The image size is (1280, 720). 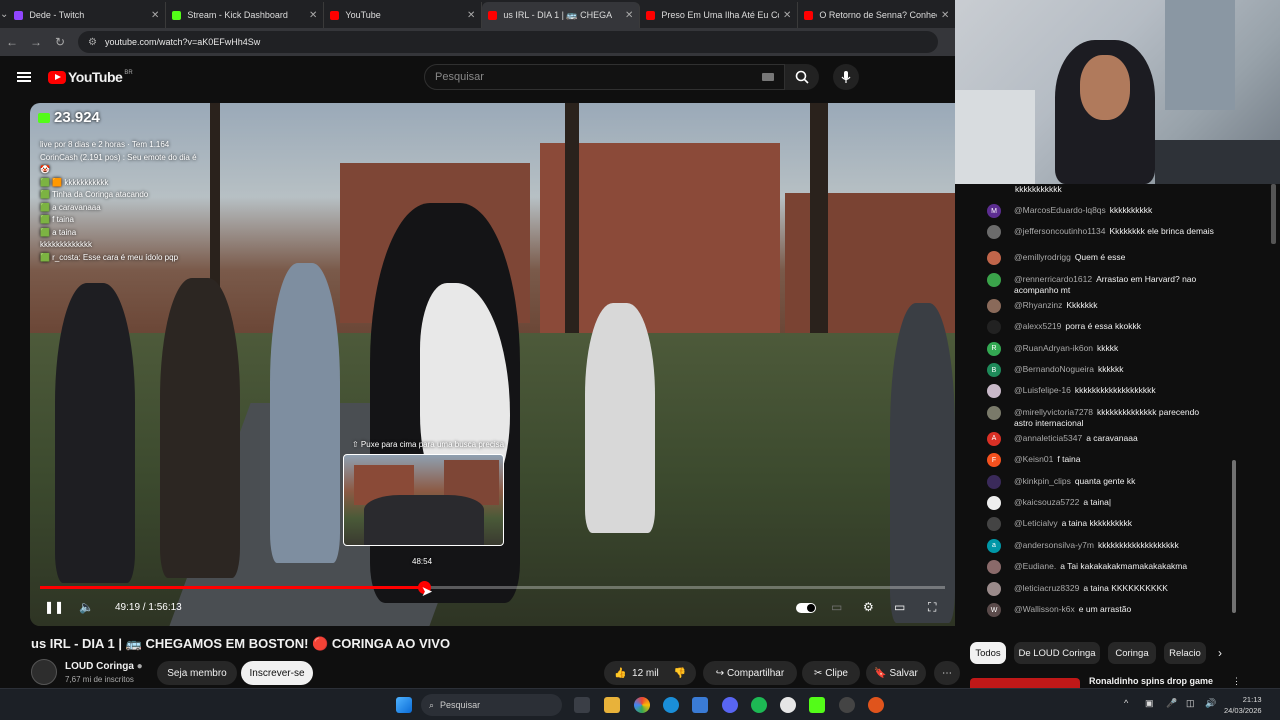 I want to click on kick-icon, so click(x=817, y=705).